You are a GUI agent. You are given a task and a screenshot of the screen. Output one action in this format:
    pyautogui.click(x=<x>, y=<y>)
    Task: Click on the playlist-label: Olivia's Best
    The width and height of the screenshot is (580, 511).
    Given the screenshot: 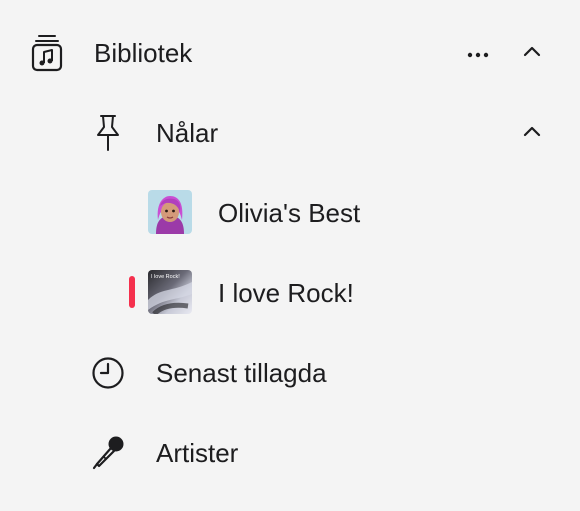 What is the action you would take?
    pyautogui.click(x=289, y=213)
    